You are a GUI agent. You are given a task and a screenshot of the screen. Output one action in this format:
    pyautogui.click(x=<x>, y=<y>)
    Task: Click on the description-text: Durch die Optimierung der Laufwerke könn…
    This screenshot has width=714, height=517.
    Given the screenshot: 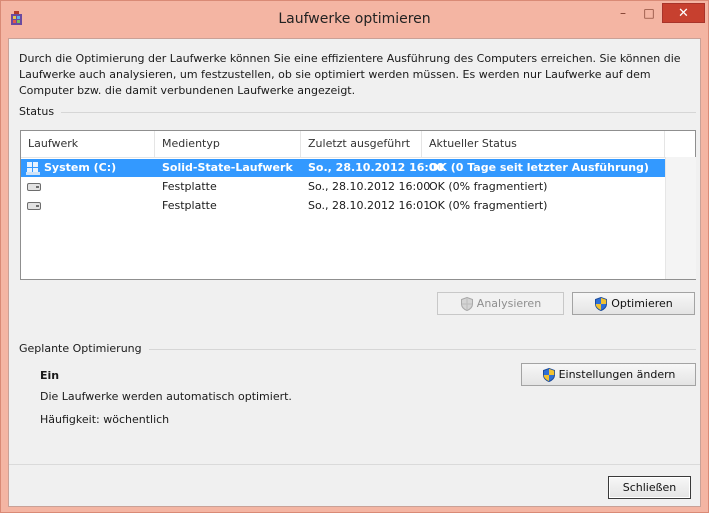 What is the action you would take?
    pyautogui.click(x=350, y=74)
    